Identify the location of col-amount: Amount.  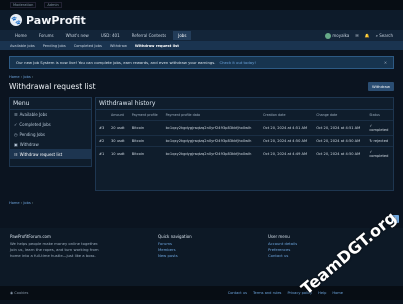
(117, 115).